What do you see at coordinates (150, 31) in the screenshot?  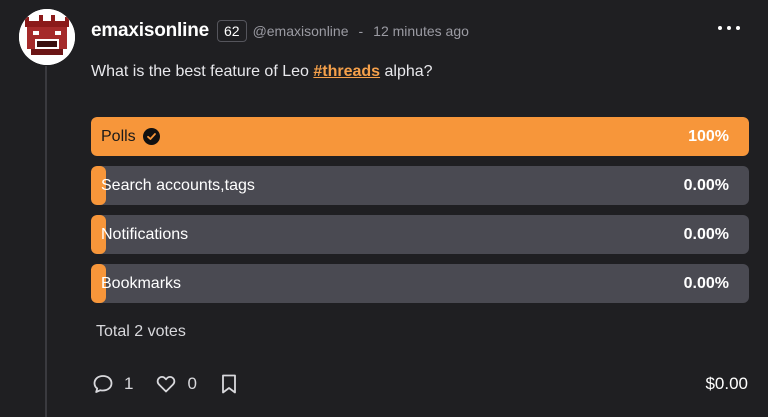 I see `username: emaxisonline` at bounding box center [150, 31].